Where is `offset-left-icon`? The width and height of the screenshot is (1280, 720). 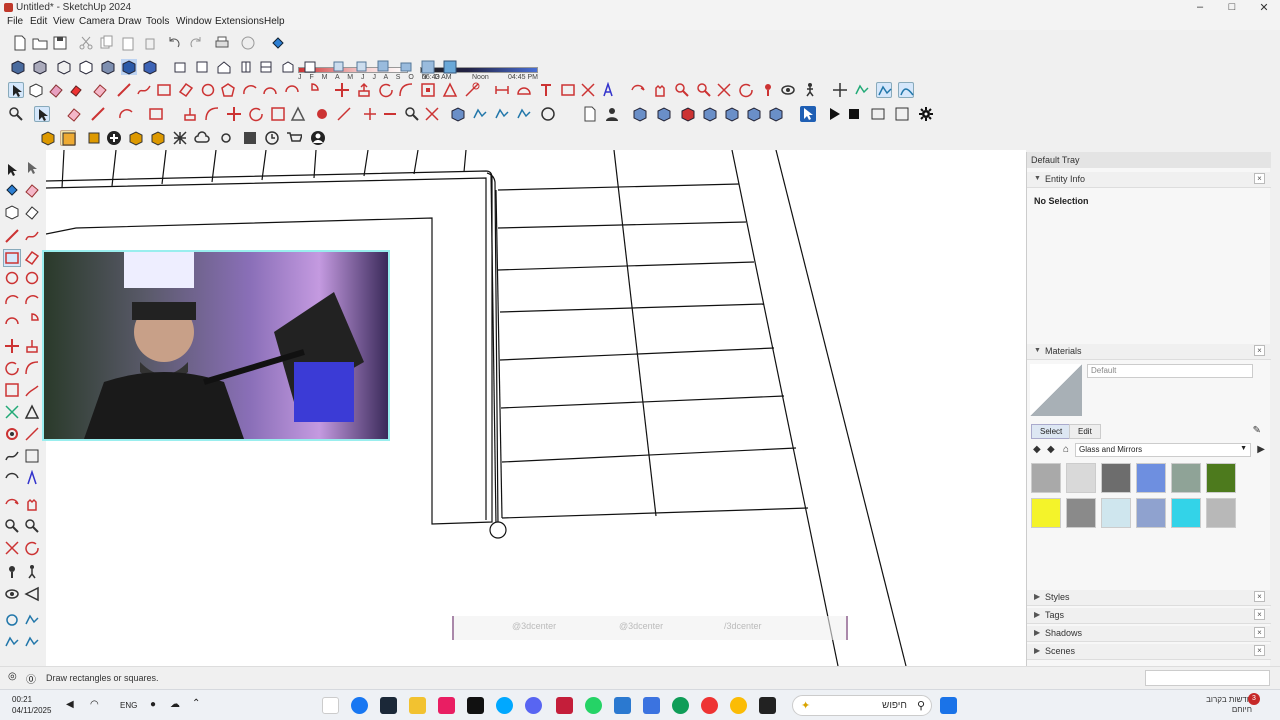
offset-left-icon is located at coordinates (32, 390).